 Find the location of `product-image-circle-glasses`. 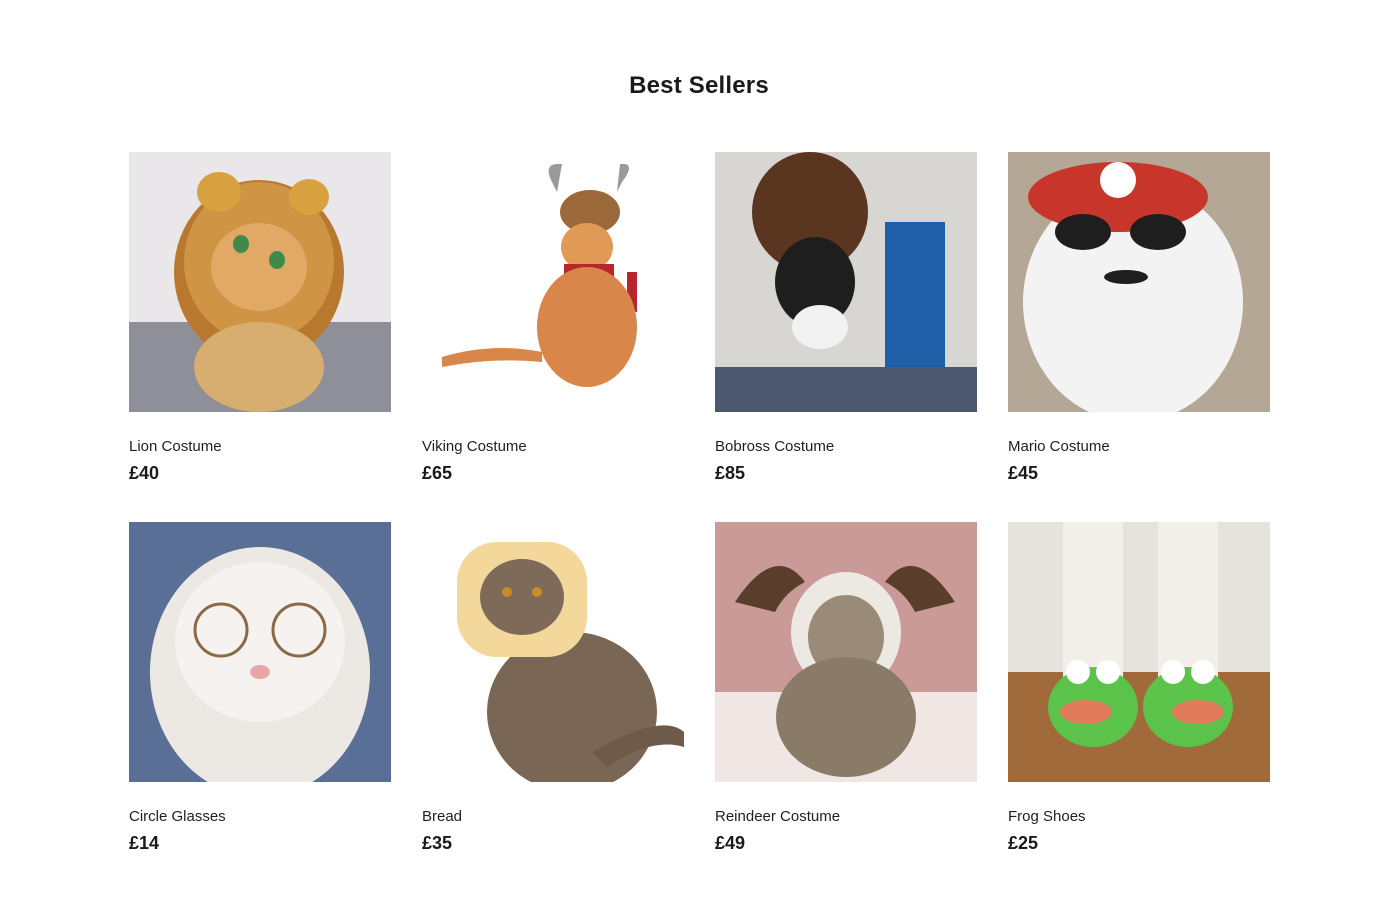

product-image-circle-glasses is located at coordinates (260, 652).